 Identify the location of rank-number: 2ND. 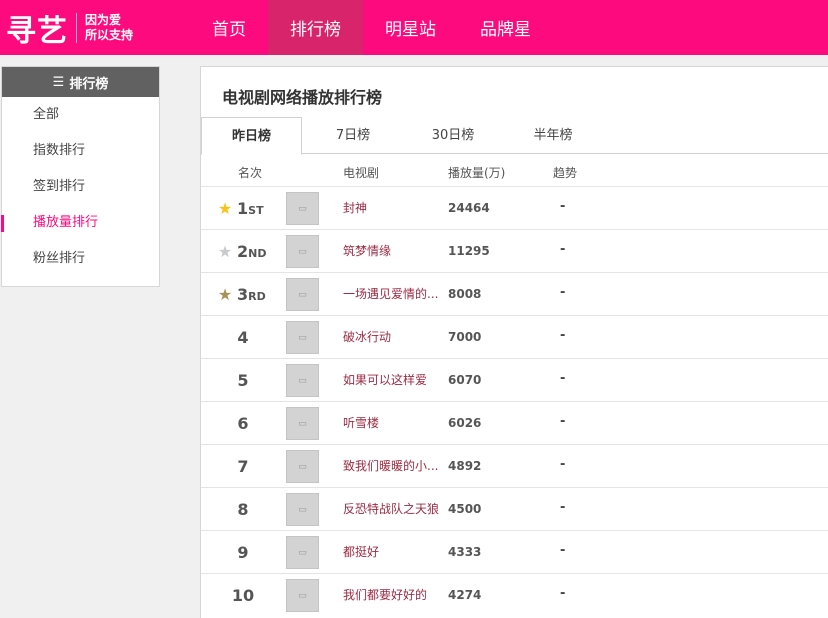
(252, 251).